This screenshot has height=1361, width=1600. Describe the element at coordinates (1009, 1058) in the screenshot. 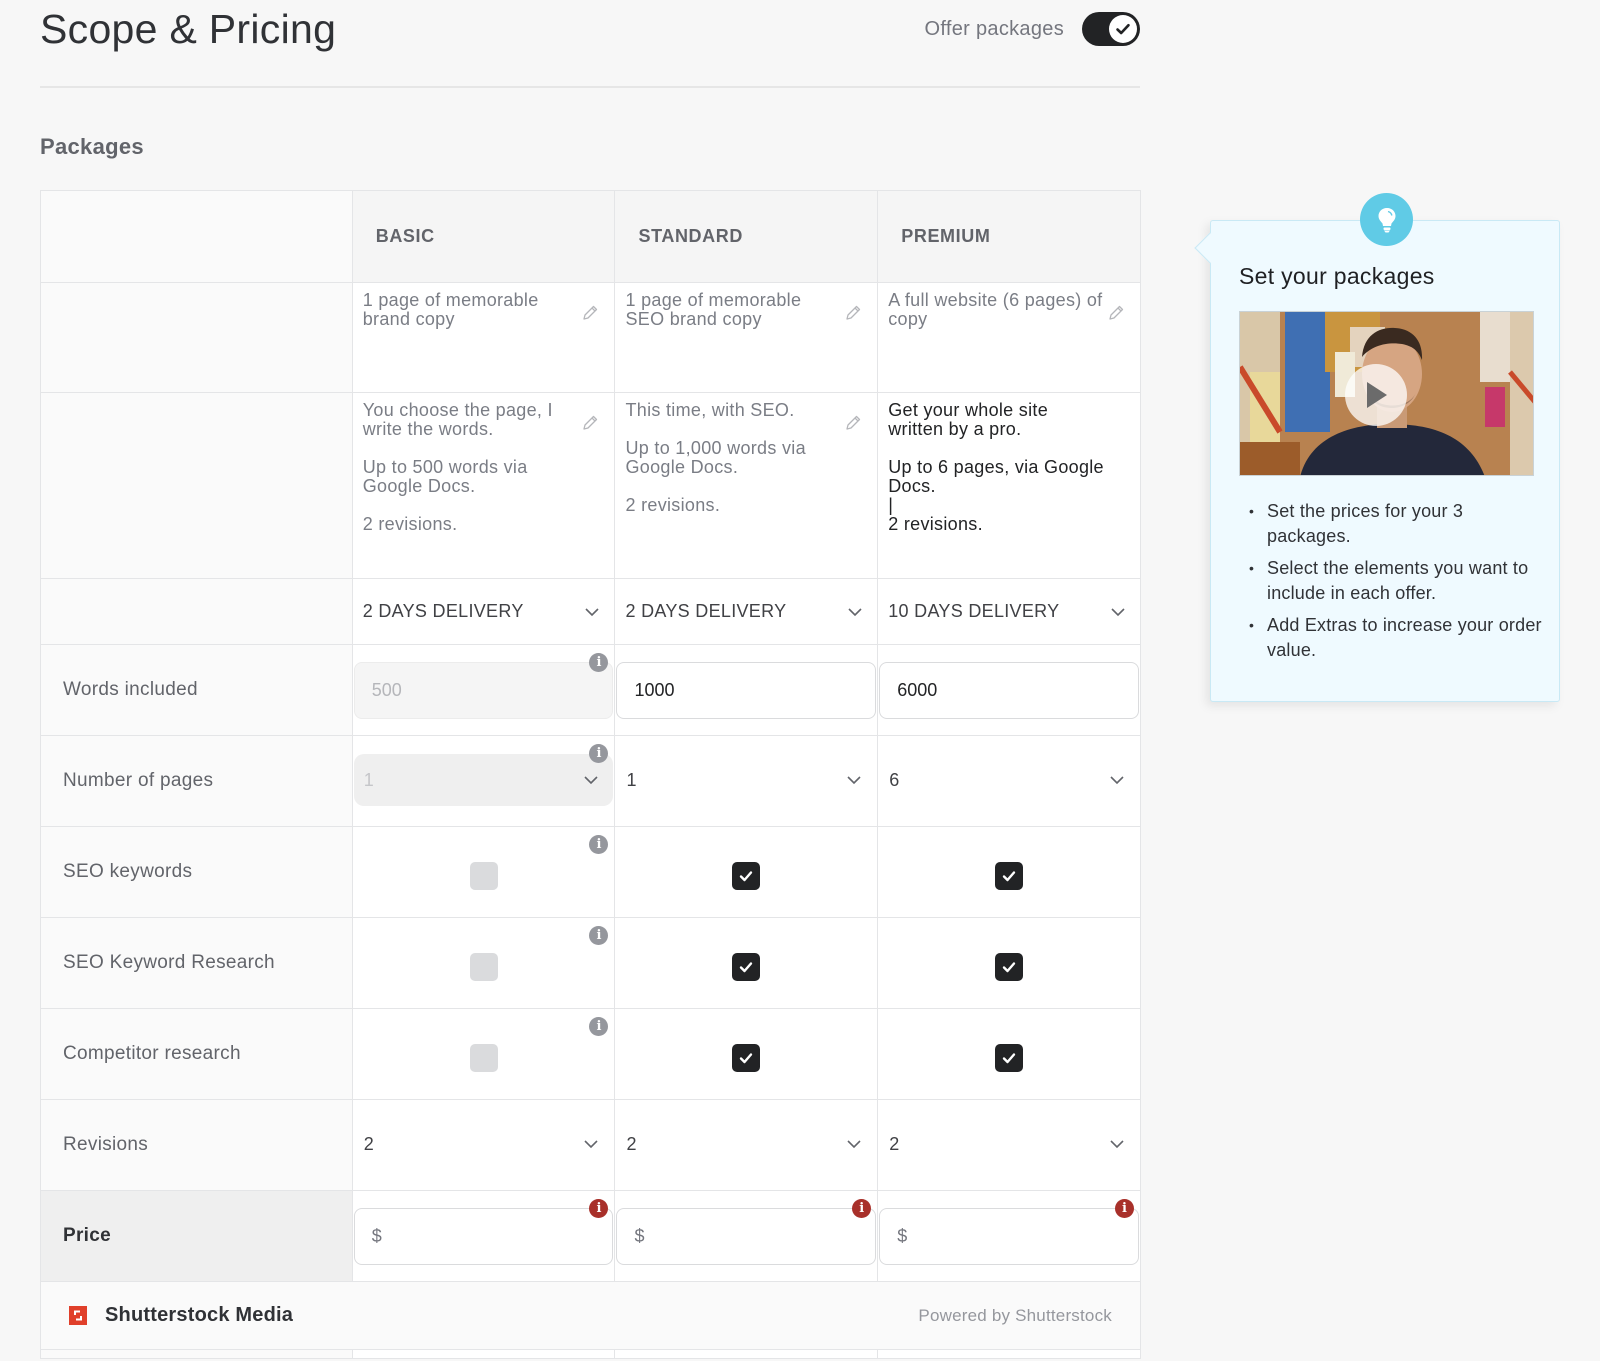

I see `competitor-research-checkbox-premium` at that location.